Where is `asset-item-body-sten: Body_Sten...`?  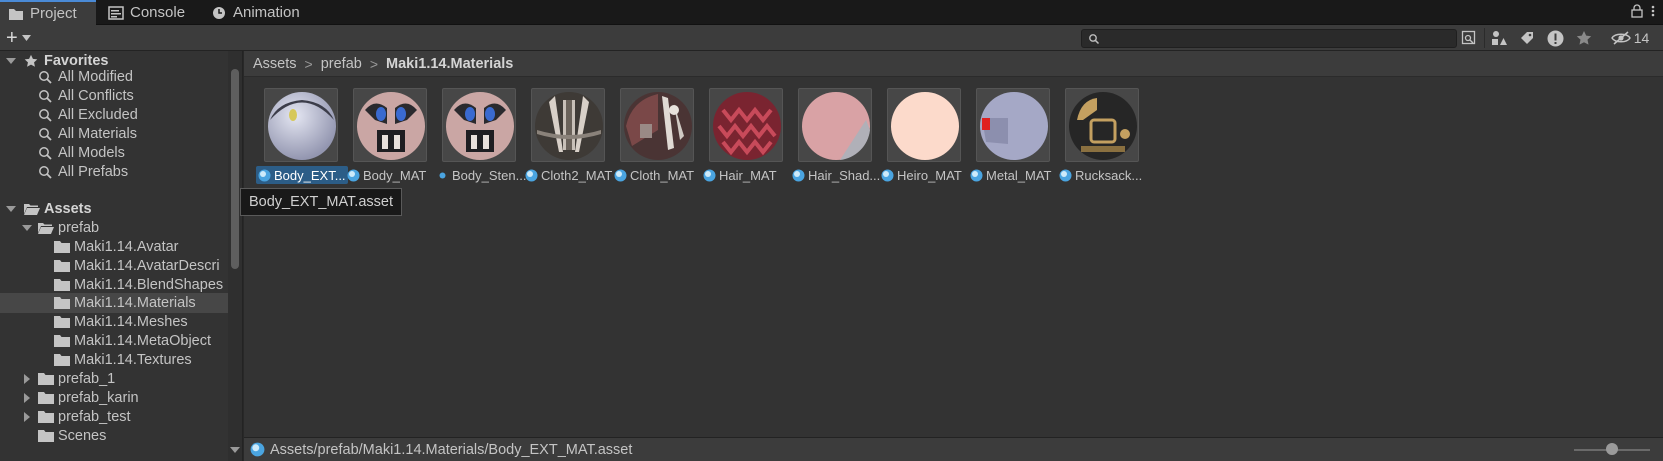 asset-item-body-sten: Body_Sten... is located at coordinates (480, 138).